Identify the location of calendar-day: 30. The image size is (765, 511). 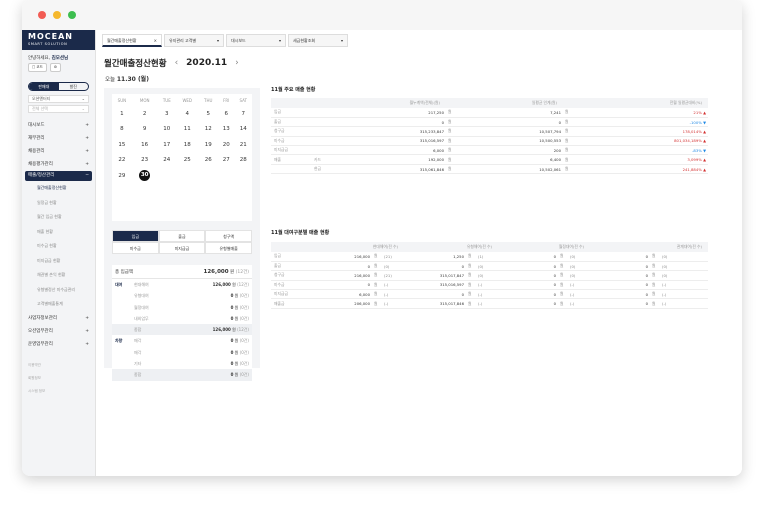
(145, 176).